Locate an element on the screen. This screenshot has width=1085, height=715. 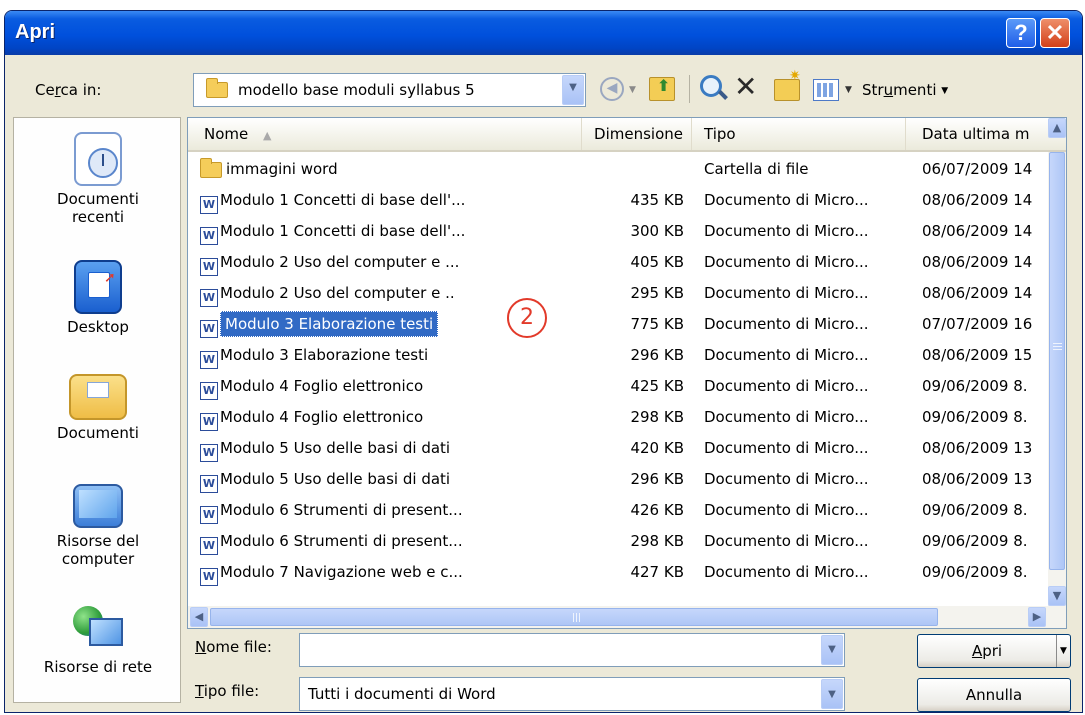
cancel-button: Annulla is located at coordinates (994, 695).